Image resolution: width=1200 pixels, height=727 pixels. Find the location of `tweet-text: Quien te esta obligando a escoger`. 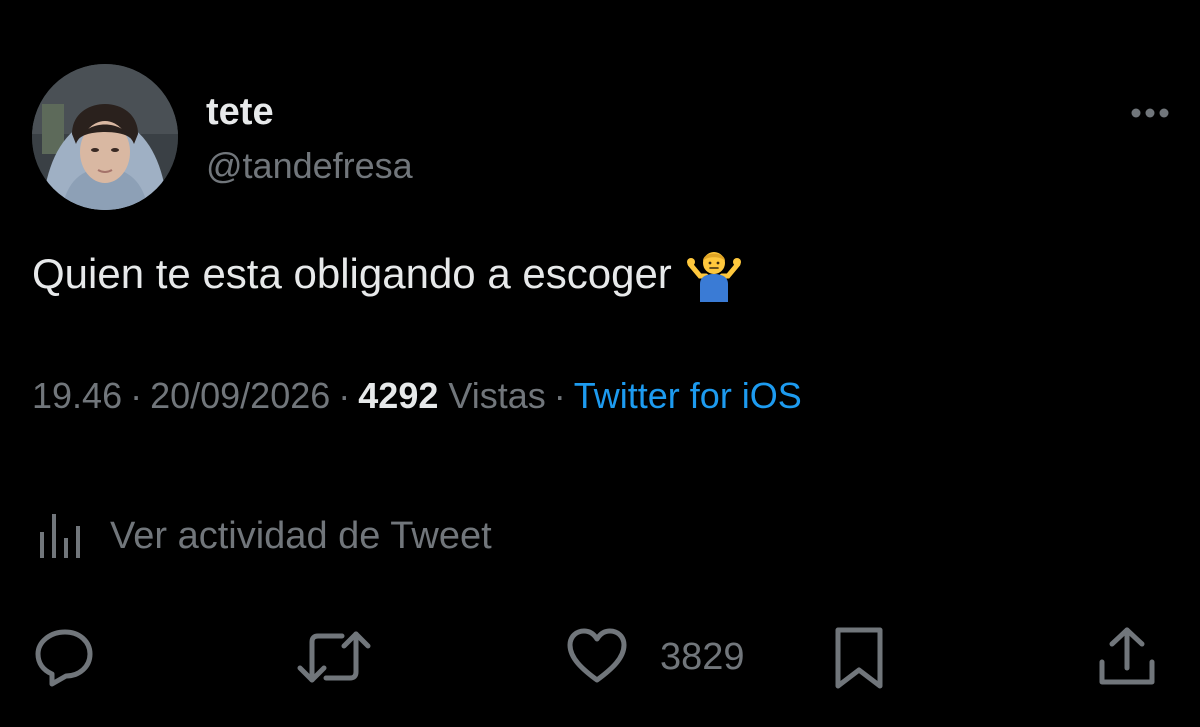

tweet-text: Quien te esta obligando a escoger is located at coordinates (387, 274).